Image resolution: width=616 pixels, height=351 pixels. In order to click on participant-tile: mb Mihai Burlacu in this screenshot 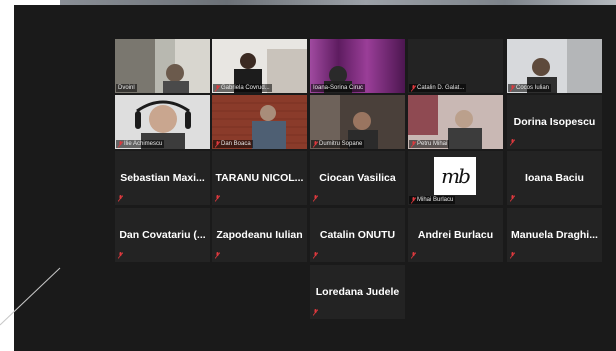, I will do `click(455, 178)`.